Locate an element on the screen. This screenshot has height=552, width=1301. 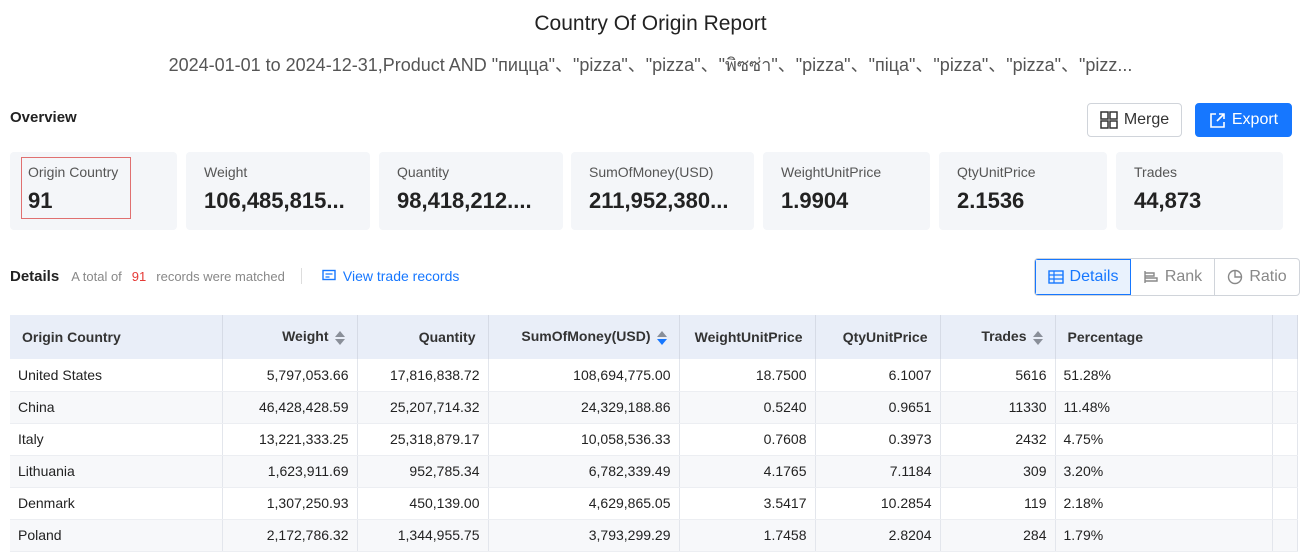
merge-button: Merge is located at coordinates (1134, 120).